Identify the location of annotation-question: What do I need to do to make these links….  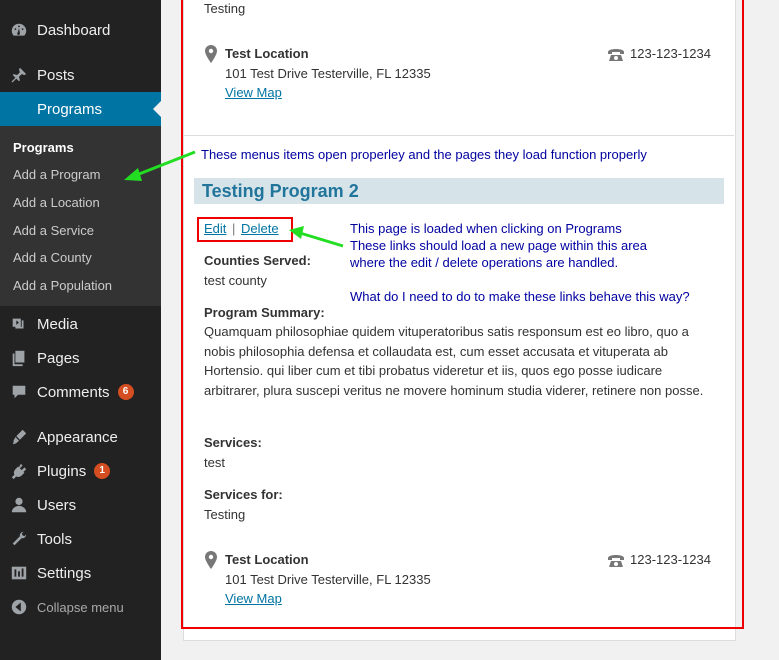
(520, 296).